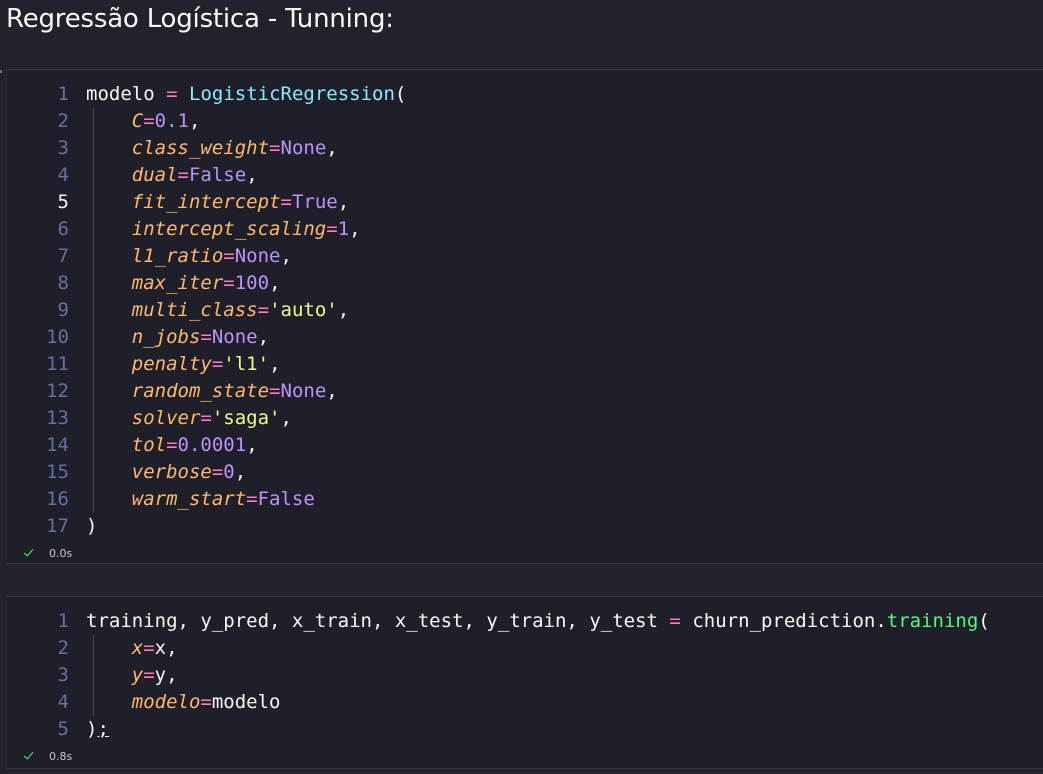 The image size is (1043, 774). Describe the element at coordinates (200, 19) in the screenshot. I see `markdown-heading: Regressão Logística - Tunning:` at that location.